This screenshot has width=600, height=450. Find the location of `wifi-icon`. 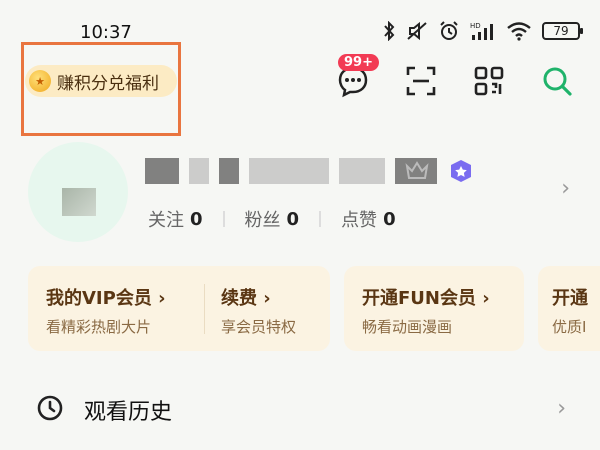

wifi-icon is located at coordinates (519, 31).